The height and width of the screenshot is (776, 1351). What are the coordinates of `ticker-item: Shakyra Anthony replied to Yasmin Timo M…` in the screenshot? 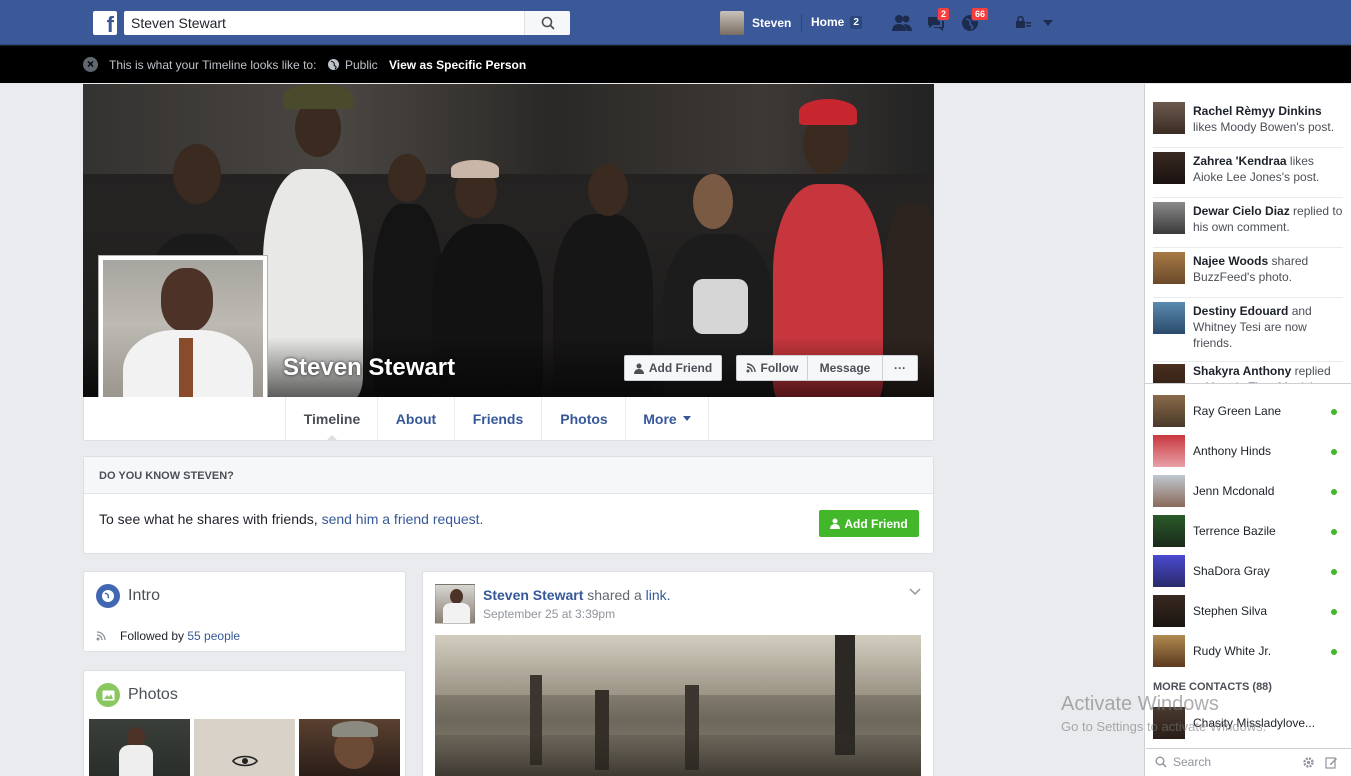 It's located at (1248, 372).